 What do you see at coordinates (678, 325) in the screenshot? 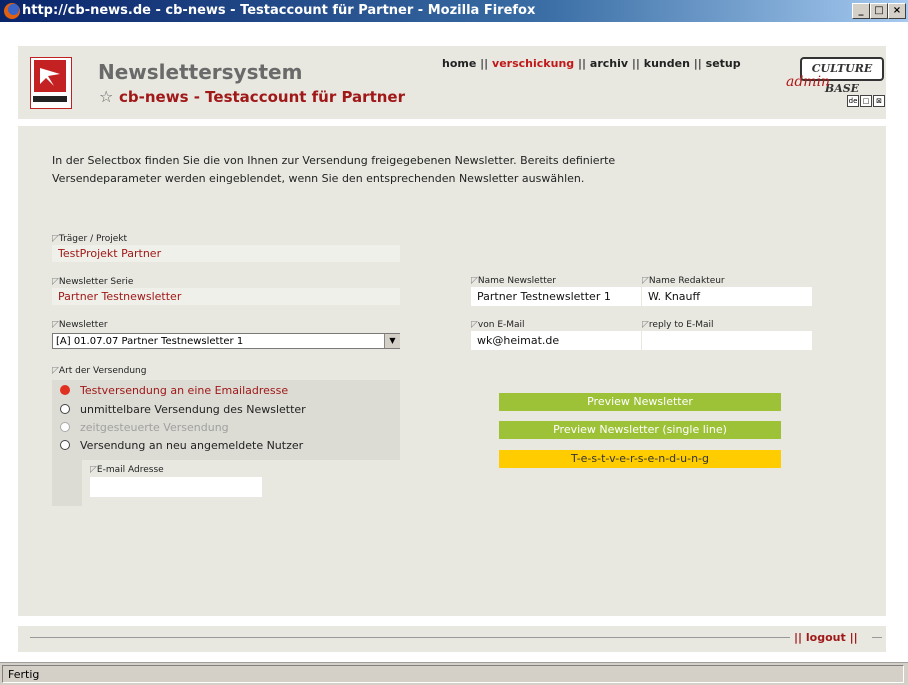
I see `reply-email-label: ◸reply to E-Mail` at bounding box center [678, 325].